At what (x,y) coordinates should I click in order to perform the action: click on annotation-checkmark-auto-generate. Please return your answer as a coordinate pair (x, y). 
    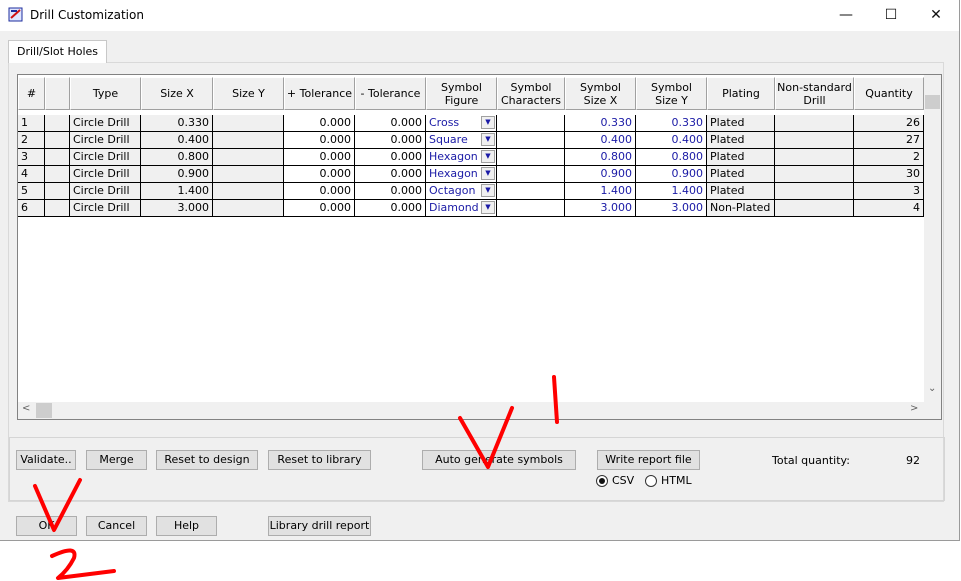
    Looking at the image, I should click on (486, 437).